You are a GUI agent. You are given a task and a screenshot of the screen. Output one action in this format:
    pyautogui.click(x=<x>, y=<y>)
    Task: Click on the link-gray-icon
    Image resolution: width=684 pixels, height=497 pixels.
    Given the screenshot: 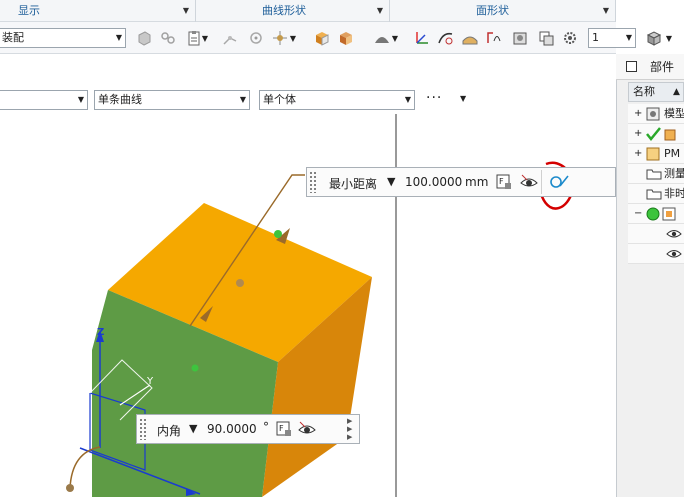 What is the action you would take?
    pyautogui.click(x=168, y=38)
    